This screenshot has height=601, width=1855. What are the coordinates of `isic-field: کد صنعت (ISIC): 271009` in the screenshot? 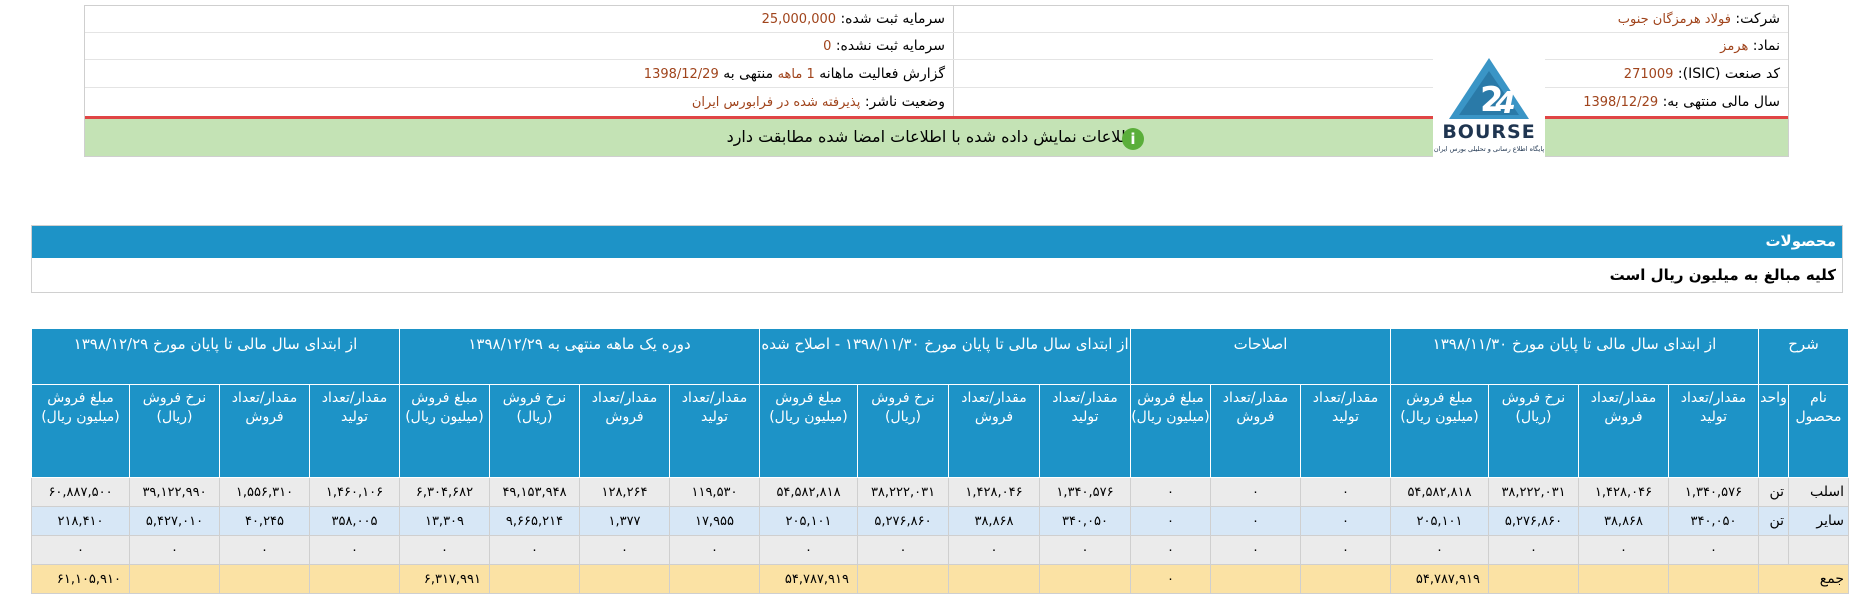 It's located at (1702, 74).